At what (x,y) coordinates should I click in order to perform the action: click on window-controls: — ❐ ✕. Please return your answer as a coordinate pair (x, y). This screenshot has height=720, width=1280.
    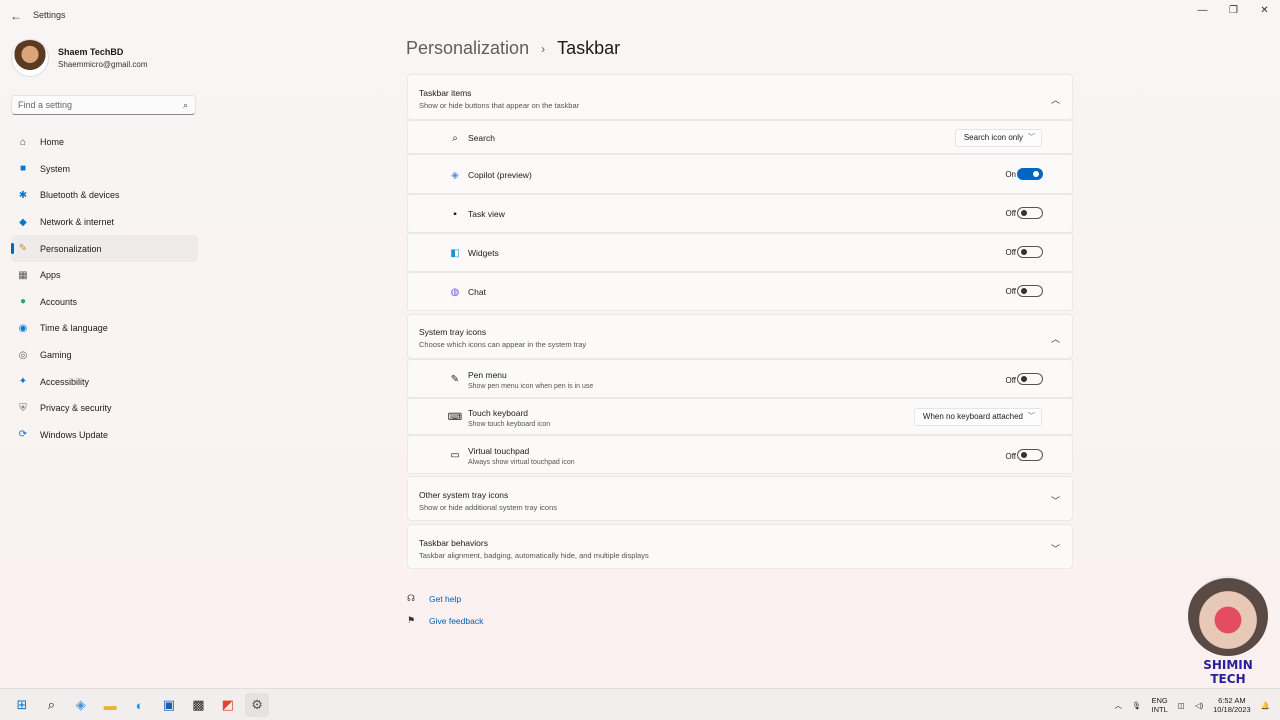
    Looking at the image, I should click on (1233, 11).